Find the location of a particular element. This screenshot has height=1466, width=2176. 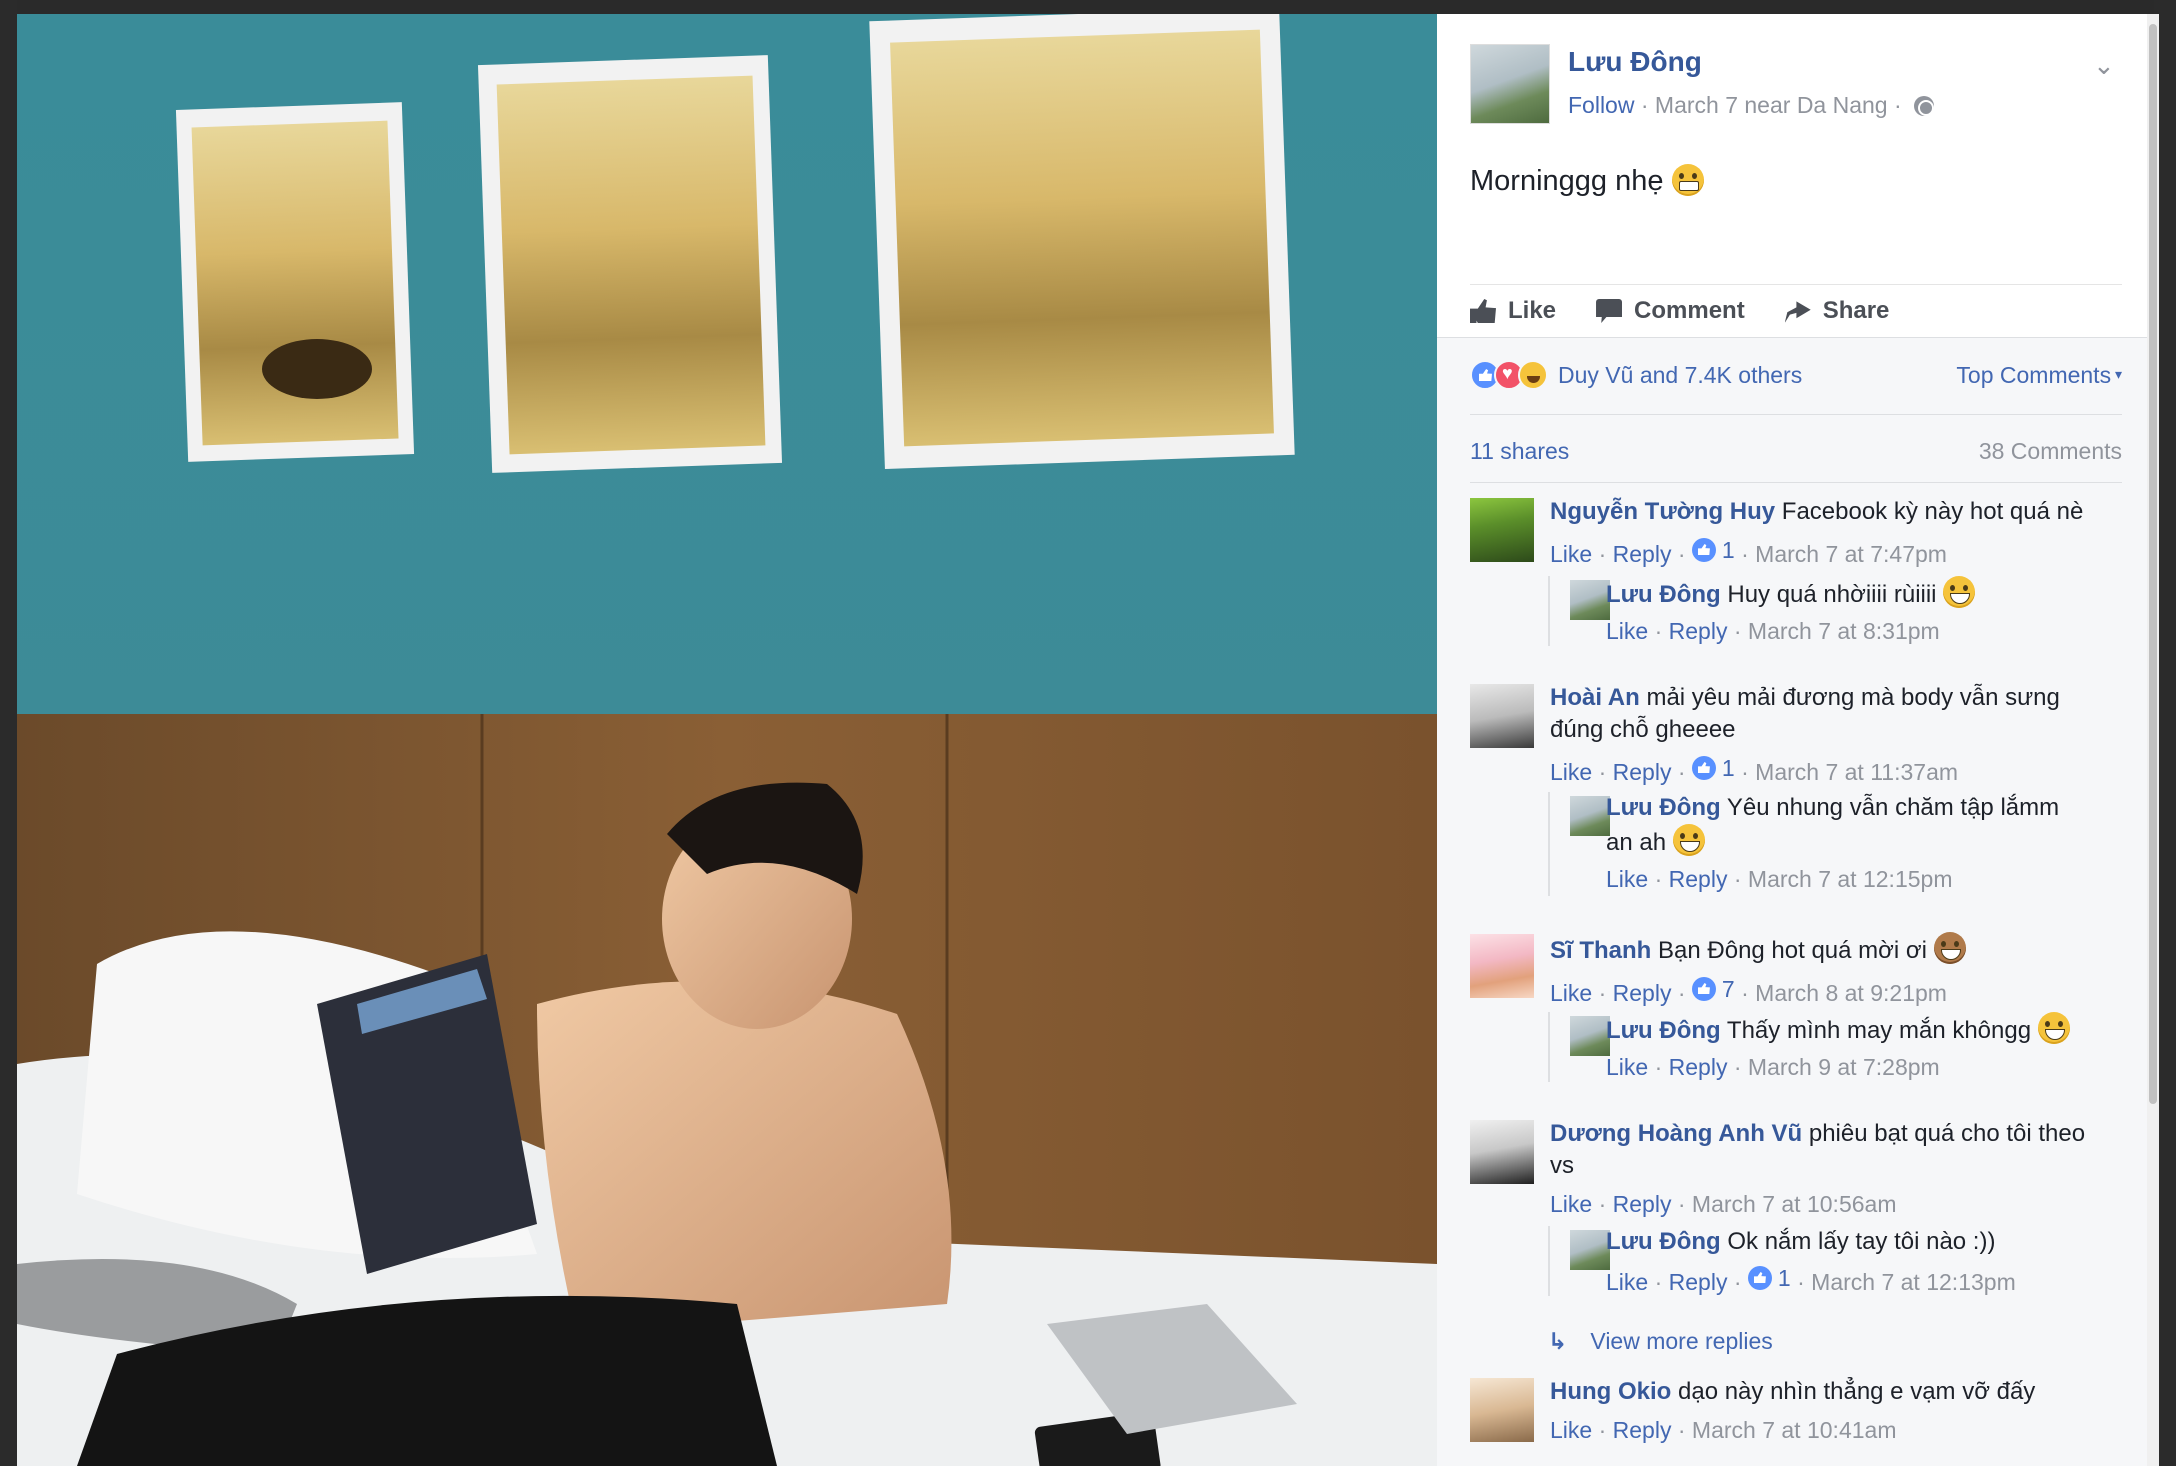

background-left-strip is located at coordinates (8, 733).